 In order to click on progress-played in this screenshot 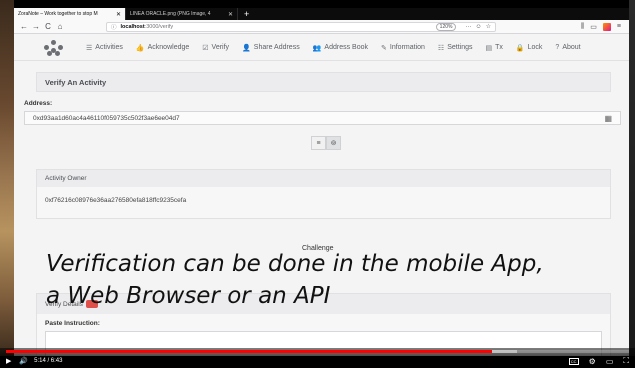, I will do `click(249, 351)`.